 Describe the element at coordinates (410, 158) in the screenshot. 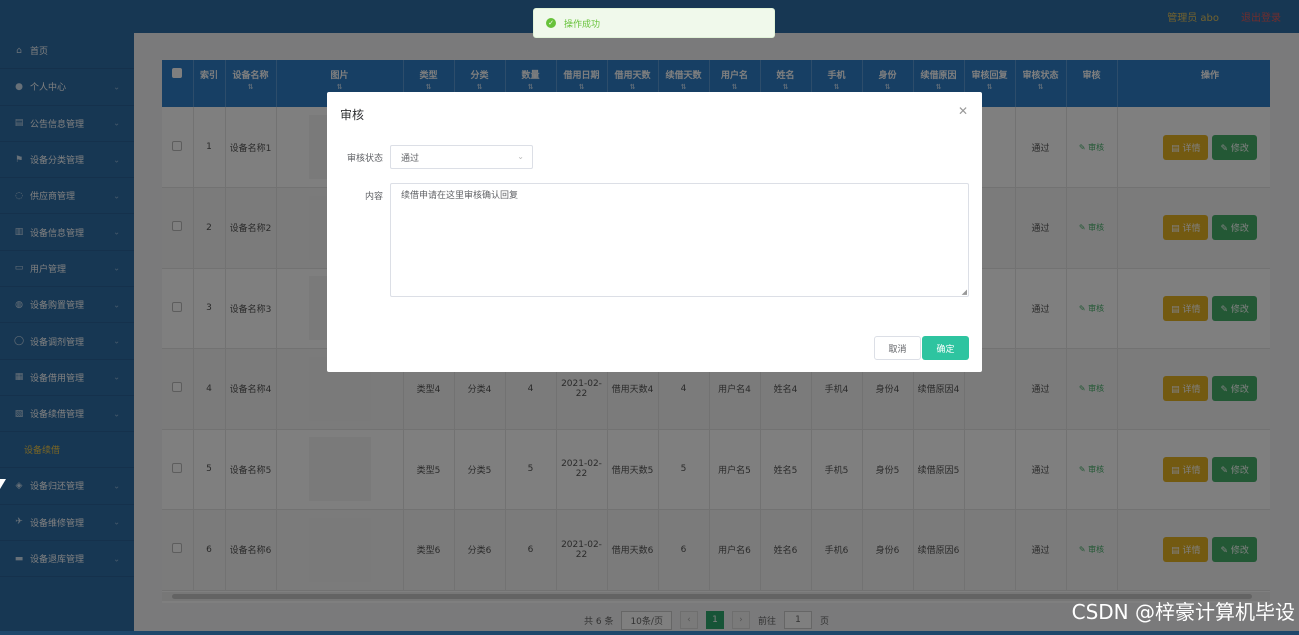

I see `status-select-value: 通过` at that location.